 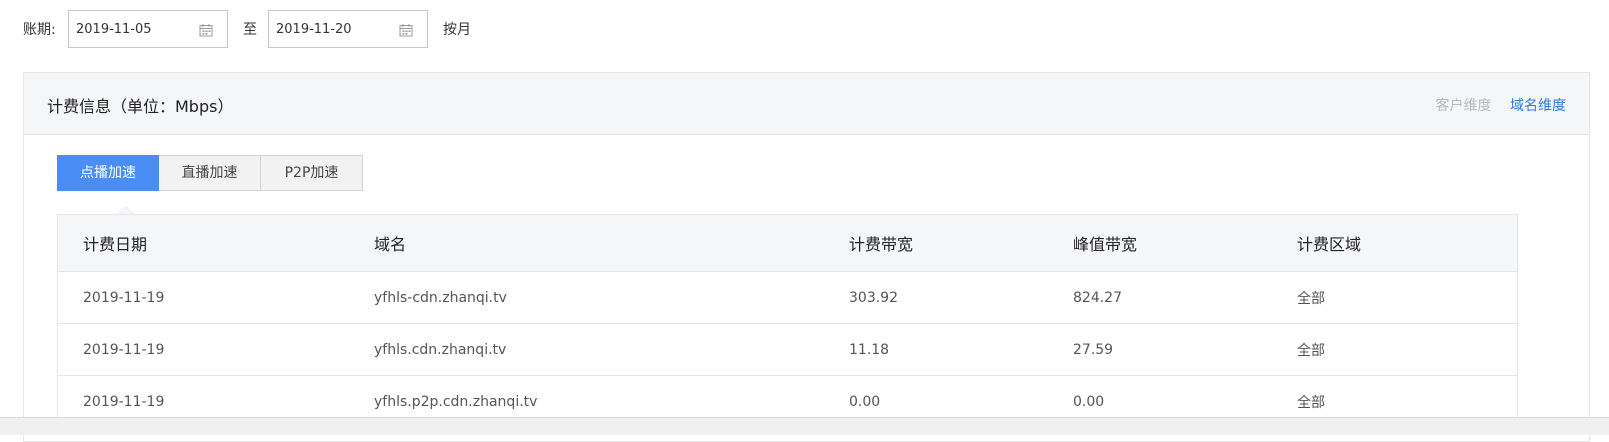 I want to click on tab-live-acceleration: 直播加速, so click(x=210, y=173).